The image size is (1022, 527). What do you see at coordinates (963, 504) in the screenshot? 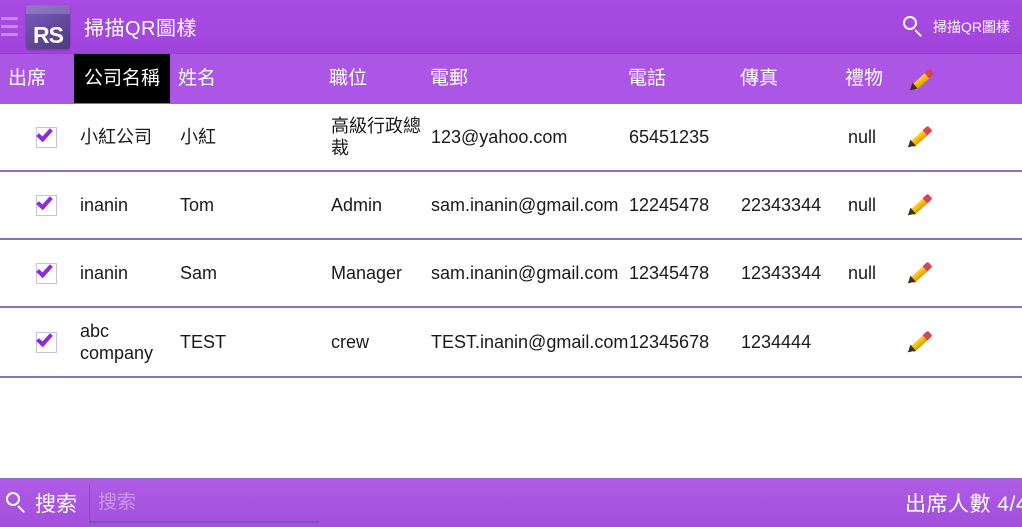
I see `attendance-count: 出席人數 4/4` at bounding box center [963, 504].